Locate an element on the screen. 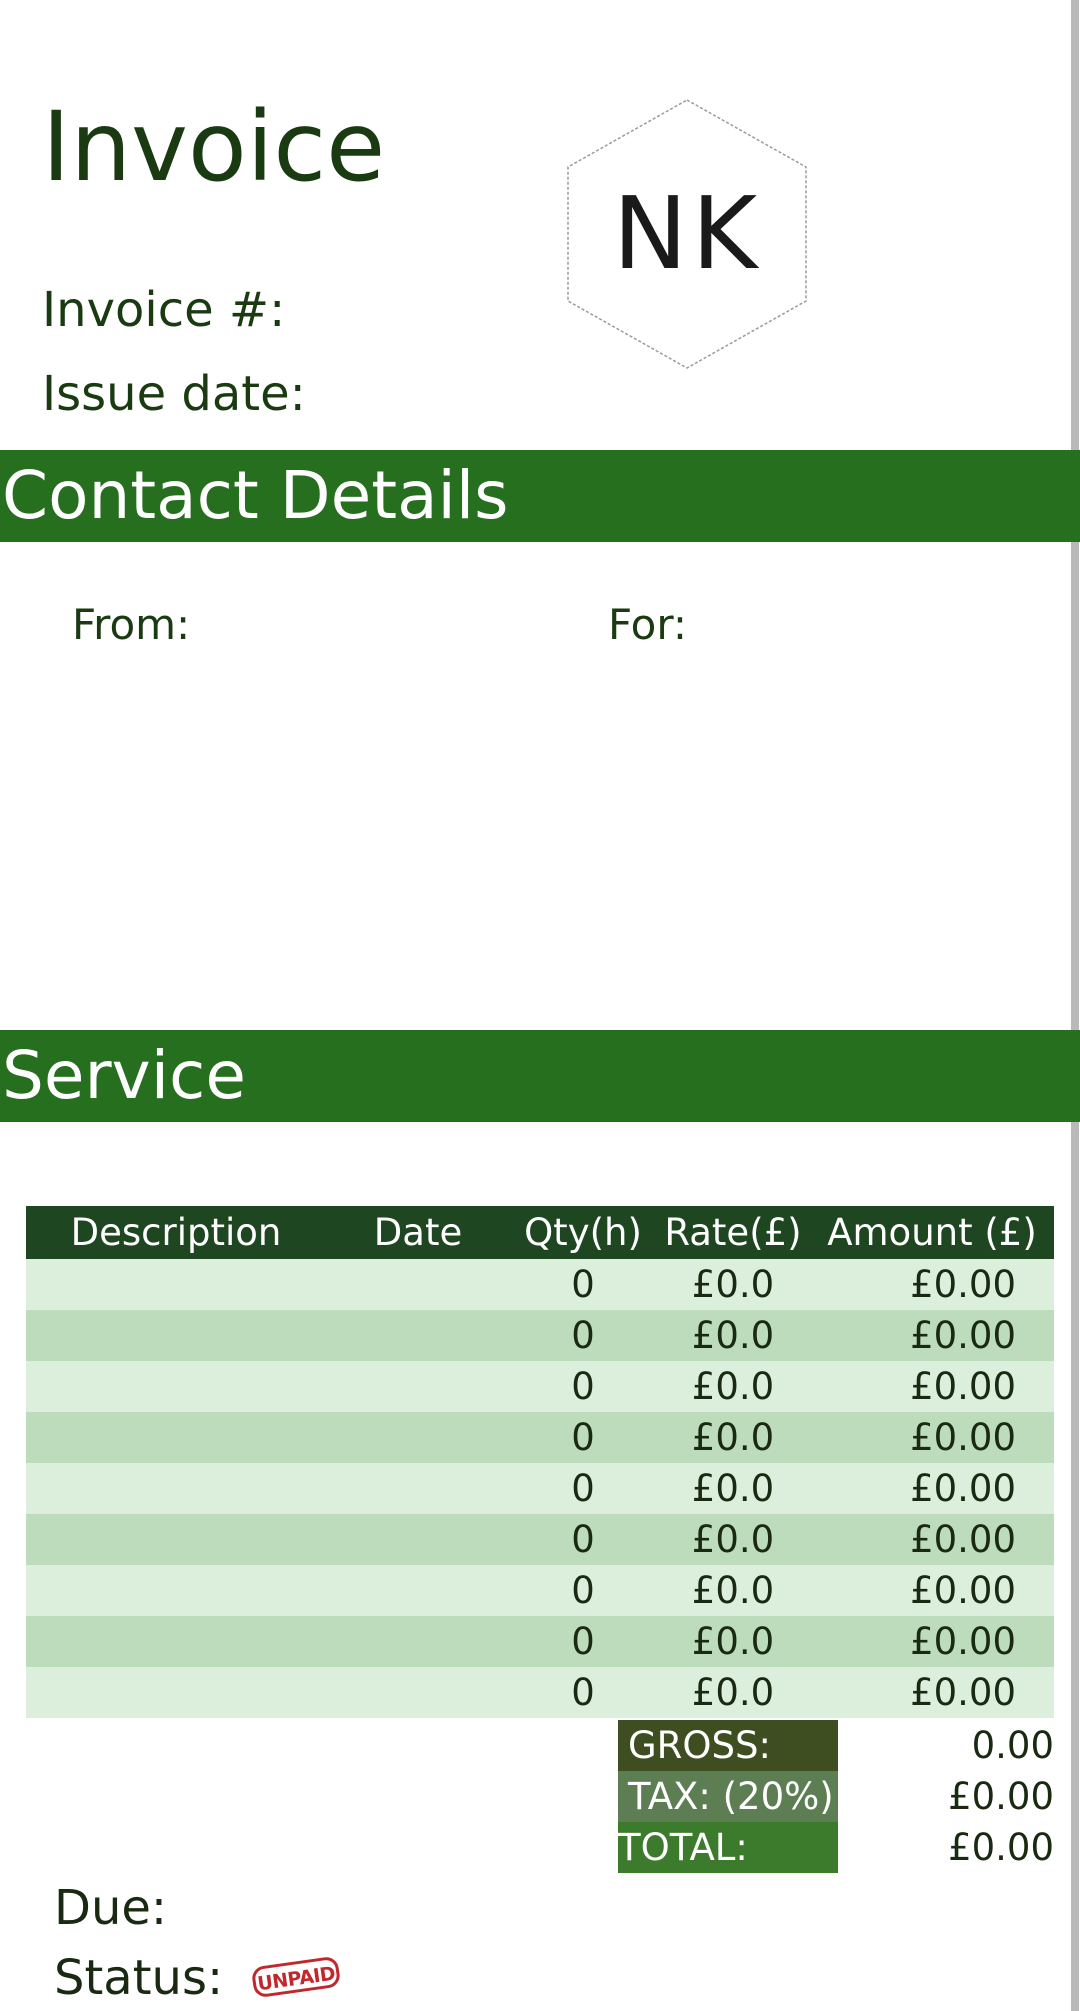 The width and height of the screenshot is (1080, 2011). issue-date-label: Issue date: is located at coordinates (174, 394).